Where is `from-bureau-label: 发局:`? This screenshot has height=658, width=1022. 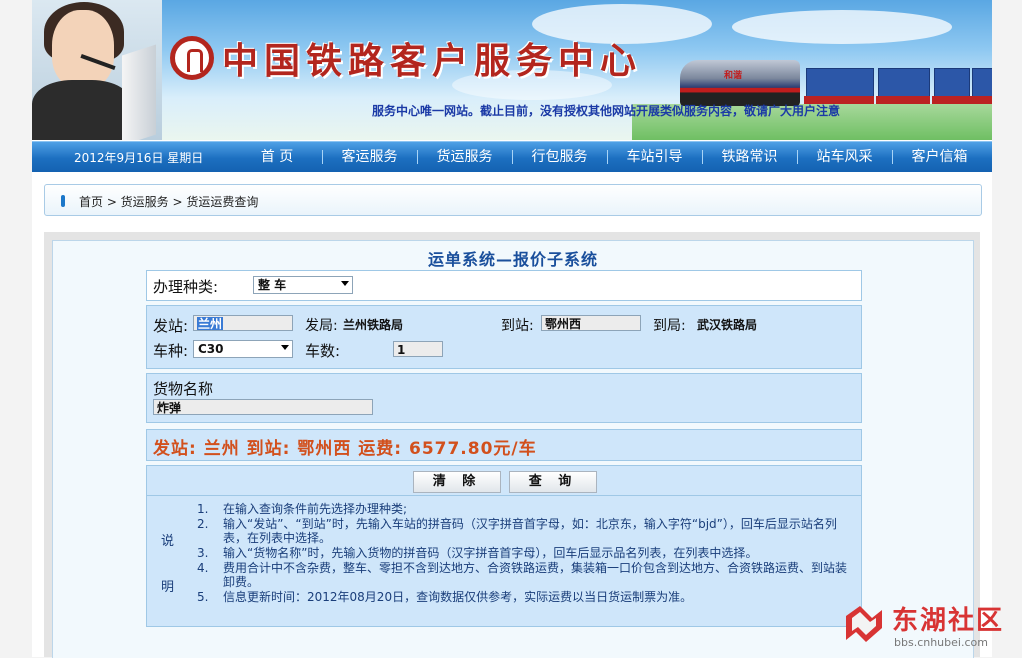 from-bureau-label: 发局: is located at coordinates (321, 326).